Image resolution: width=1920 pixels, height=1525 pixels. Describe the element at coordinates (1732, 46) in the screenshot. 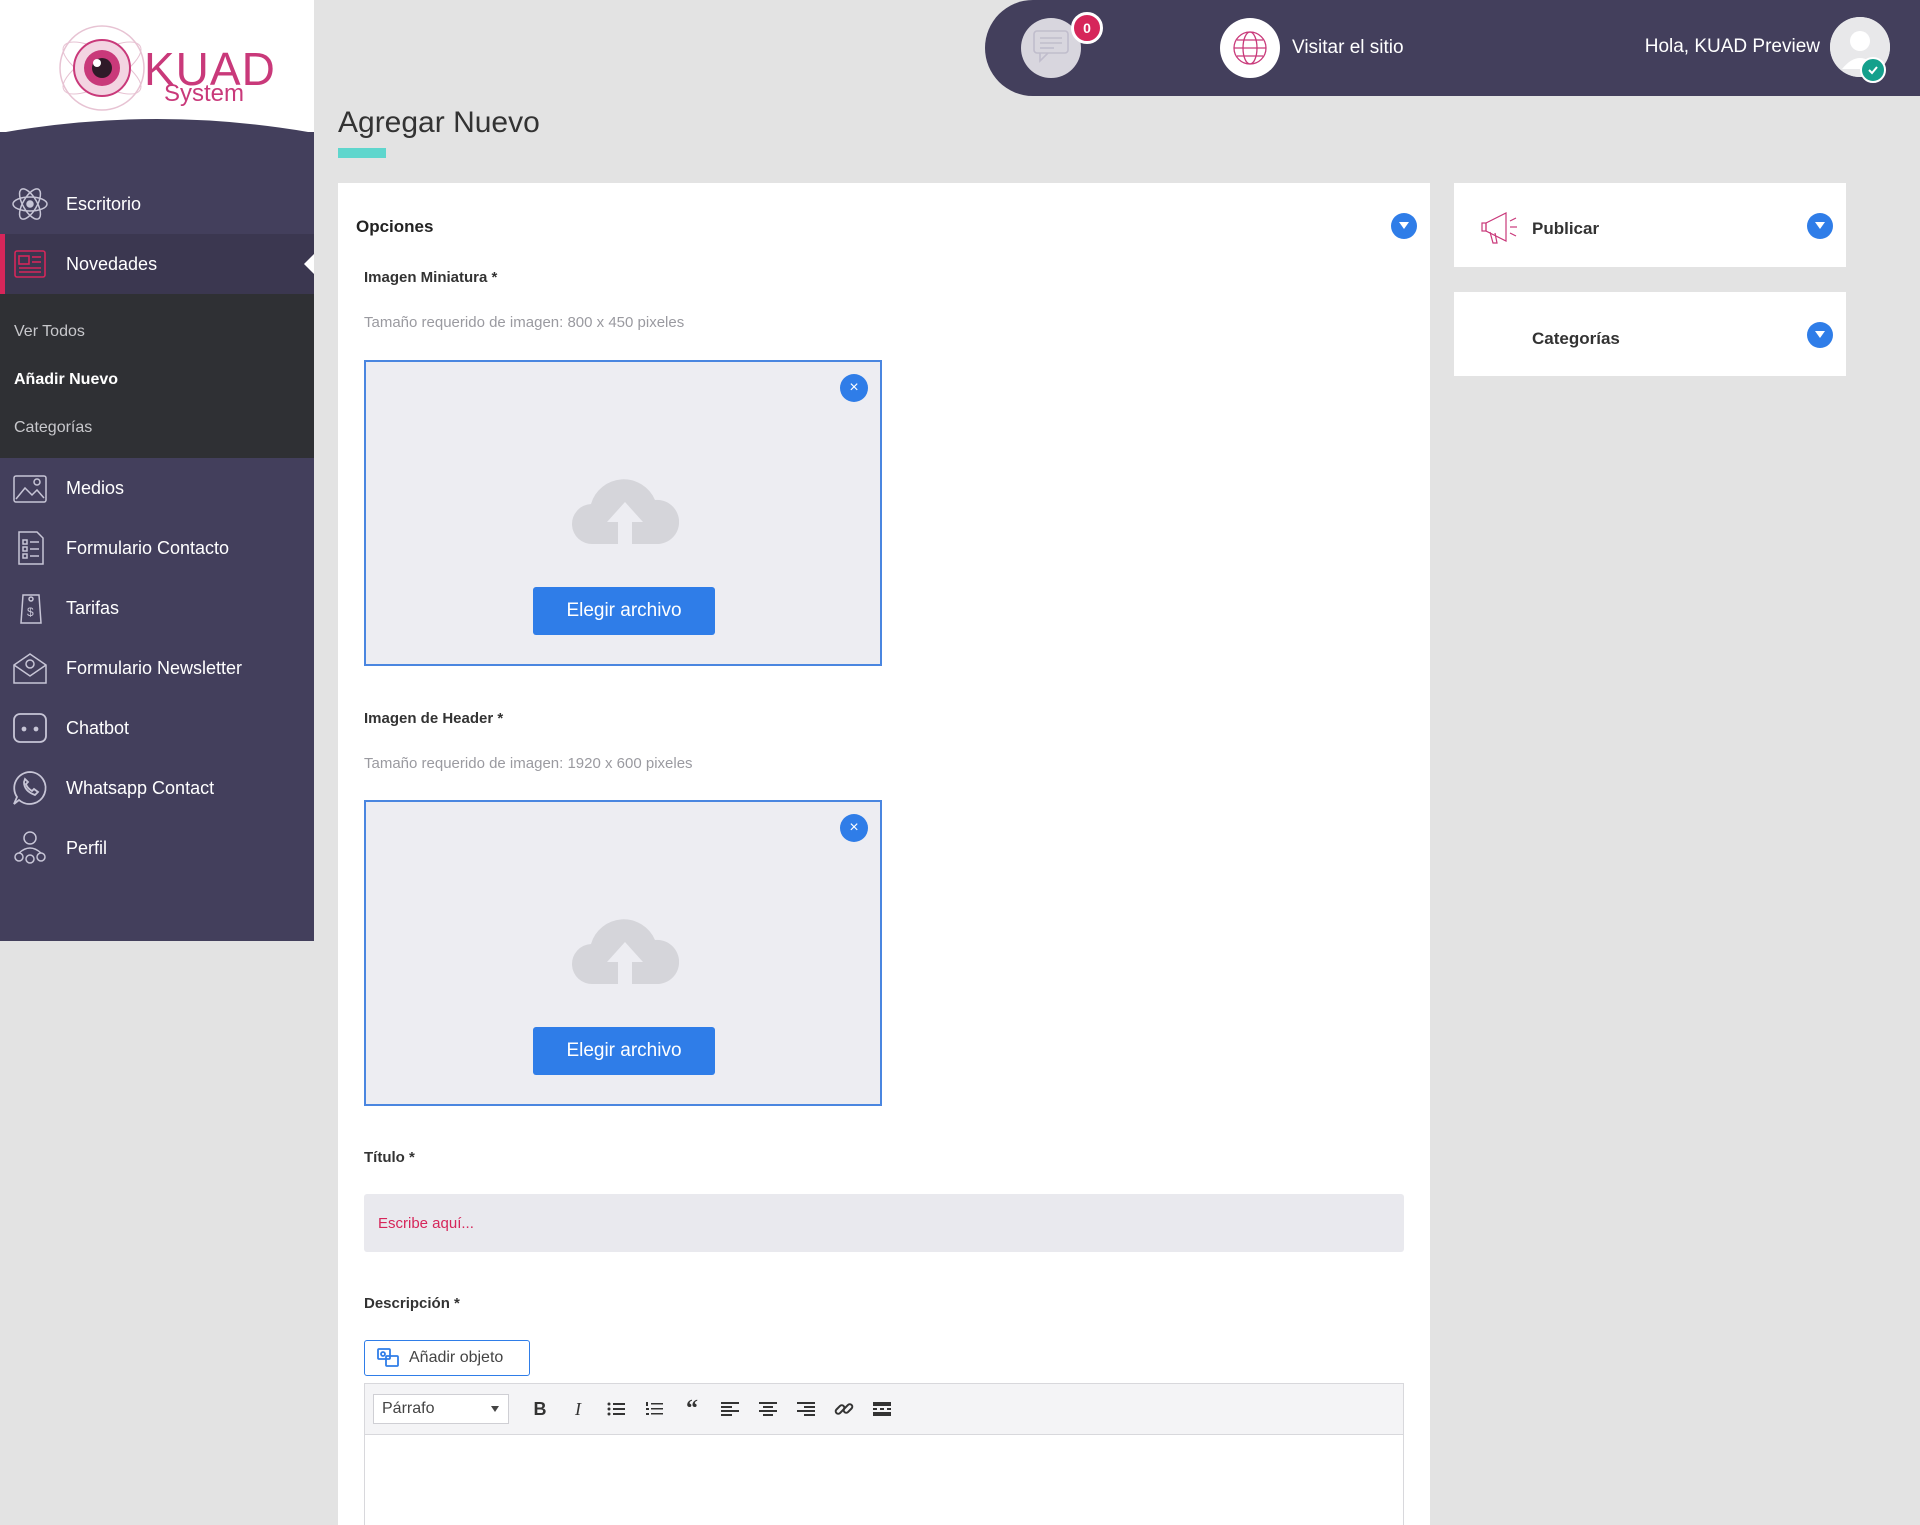

I see `user-greeting: Hola, KUAD Preview` at that location.